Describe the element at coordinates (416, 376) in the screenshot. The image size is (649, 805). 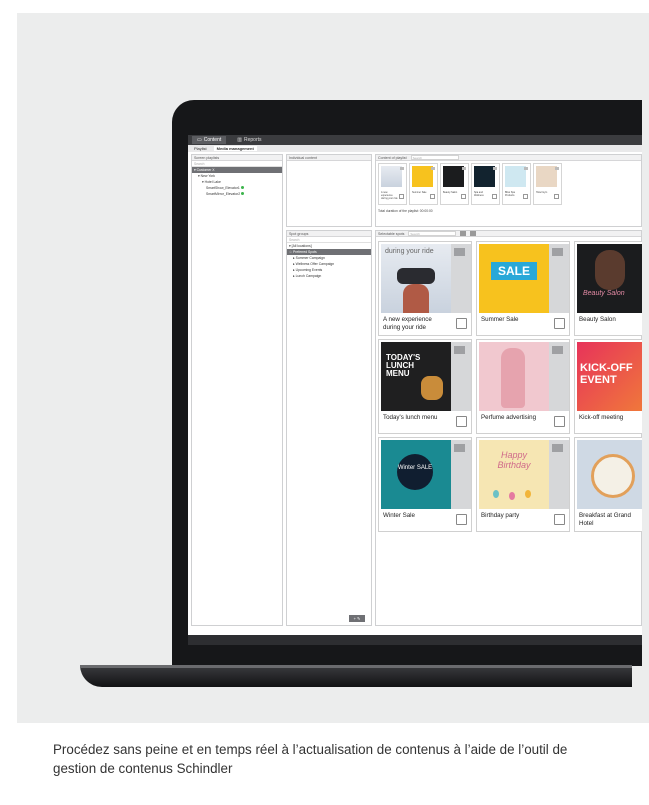
I see `spot-image: TODAY'S LUNCH MENU` at that location.